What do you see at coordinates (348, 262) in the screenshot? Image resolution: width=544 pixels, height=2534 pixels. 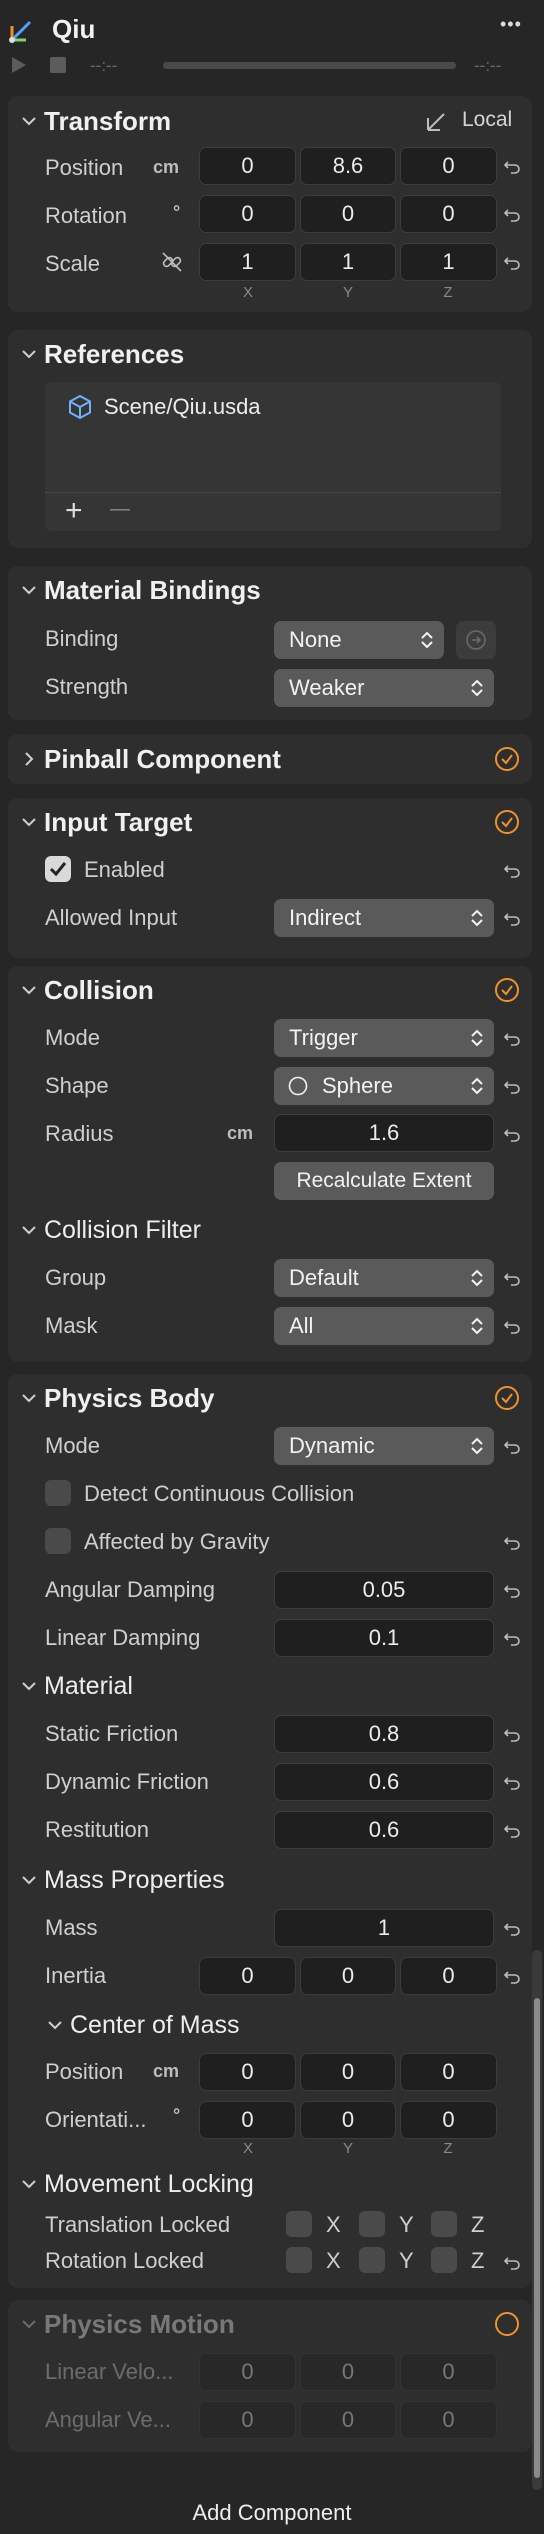 I see `scale-y-field: 1` at bounding box center [348, 262].